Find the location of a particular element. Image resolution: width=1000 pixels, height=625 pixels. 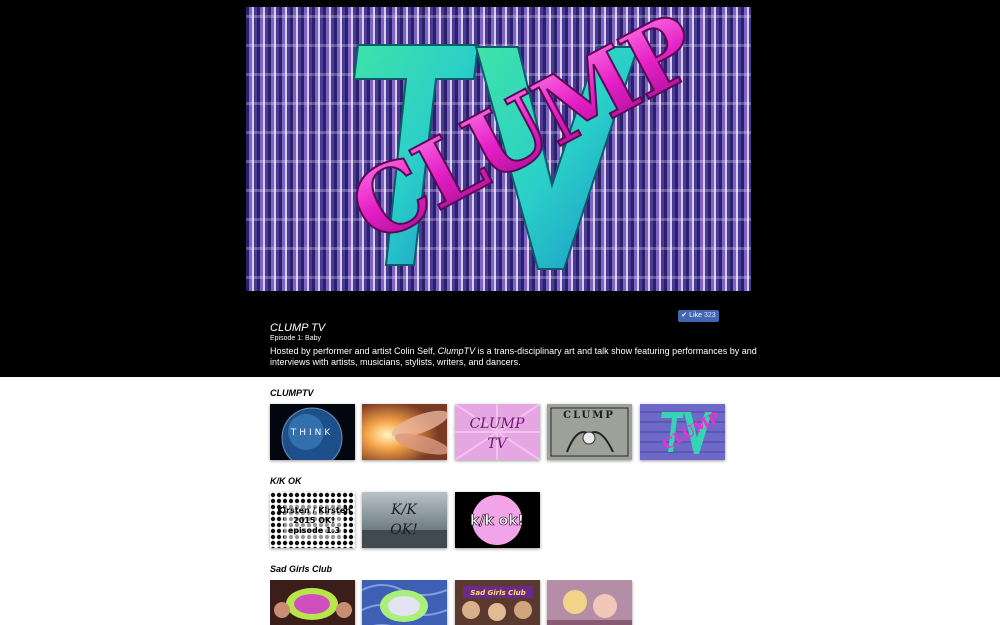

video-thumb-hands is located at coordinates (404, 432).